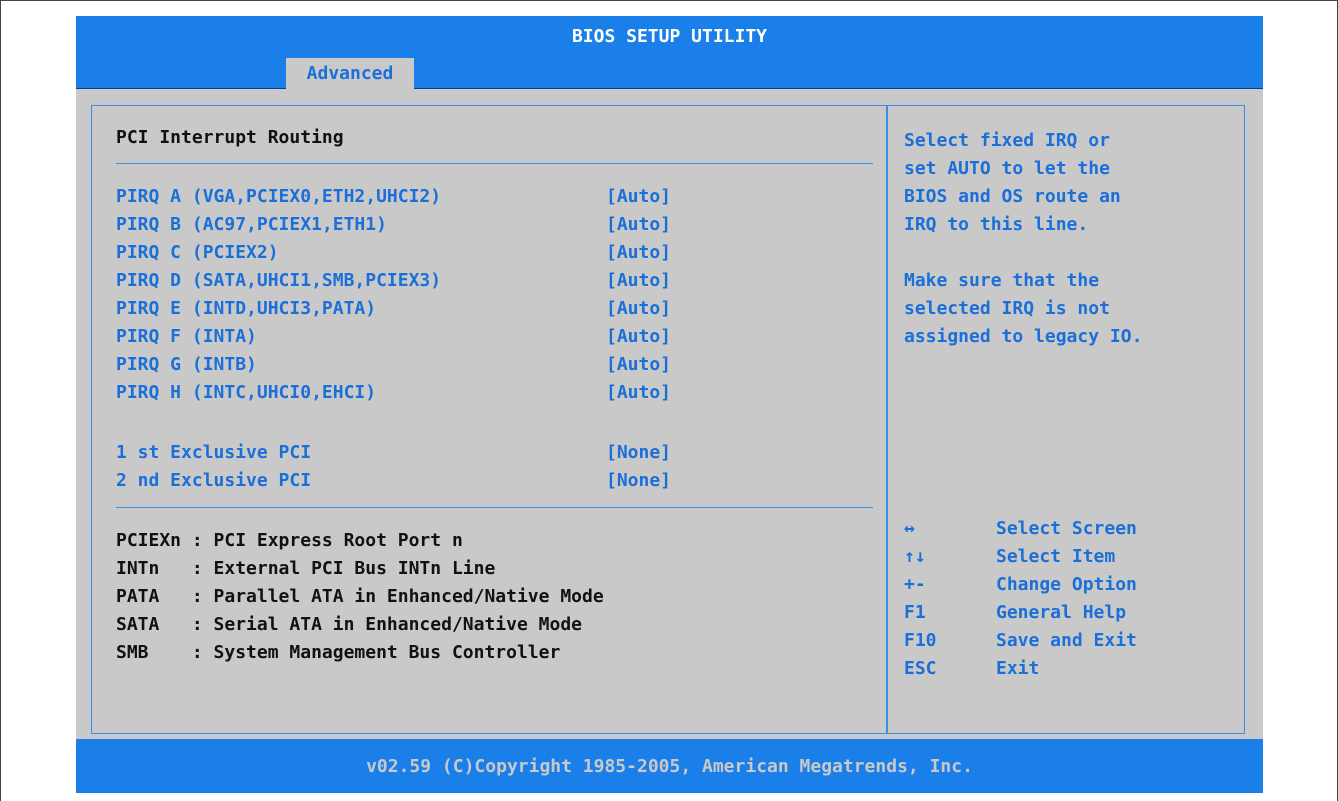  I want to click on legend-item: PCIEXn : PCI Express Root Port n, so click(289, 540).